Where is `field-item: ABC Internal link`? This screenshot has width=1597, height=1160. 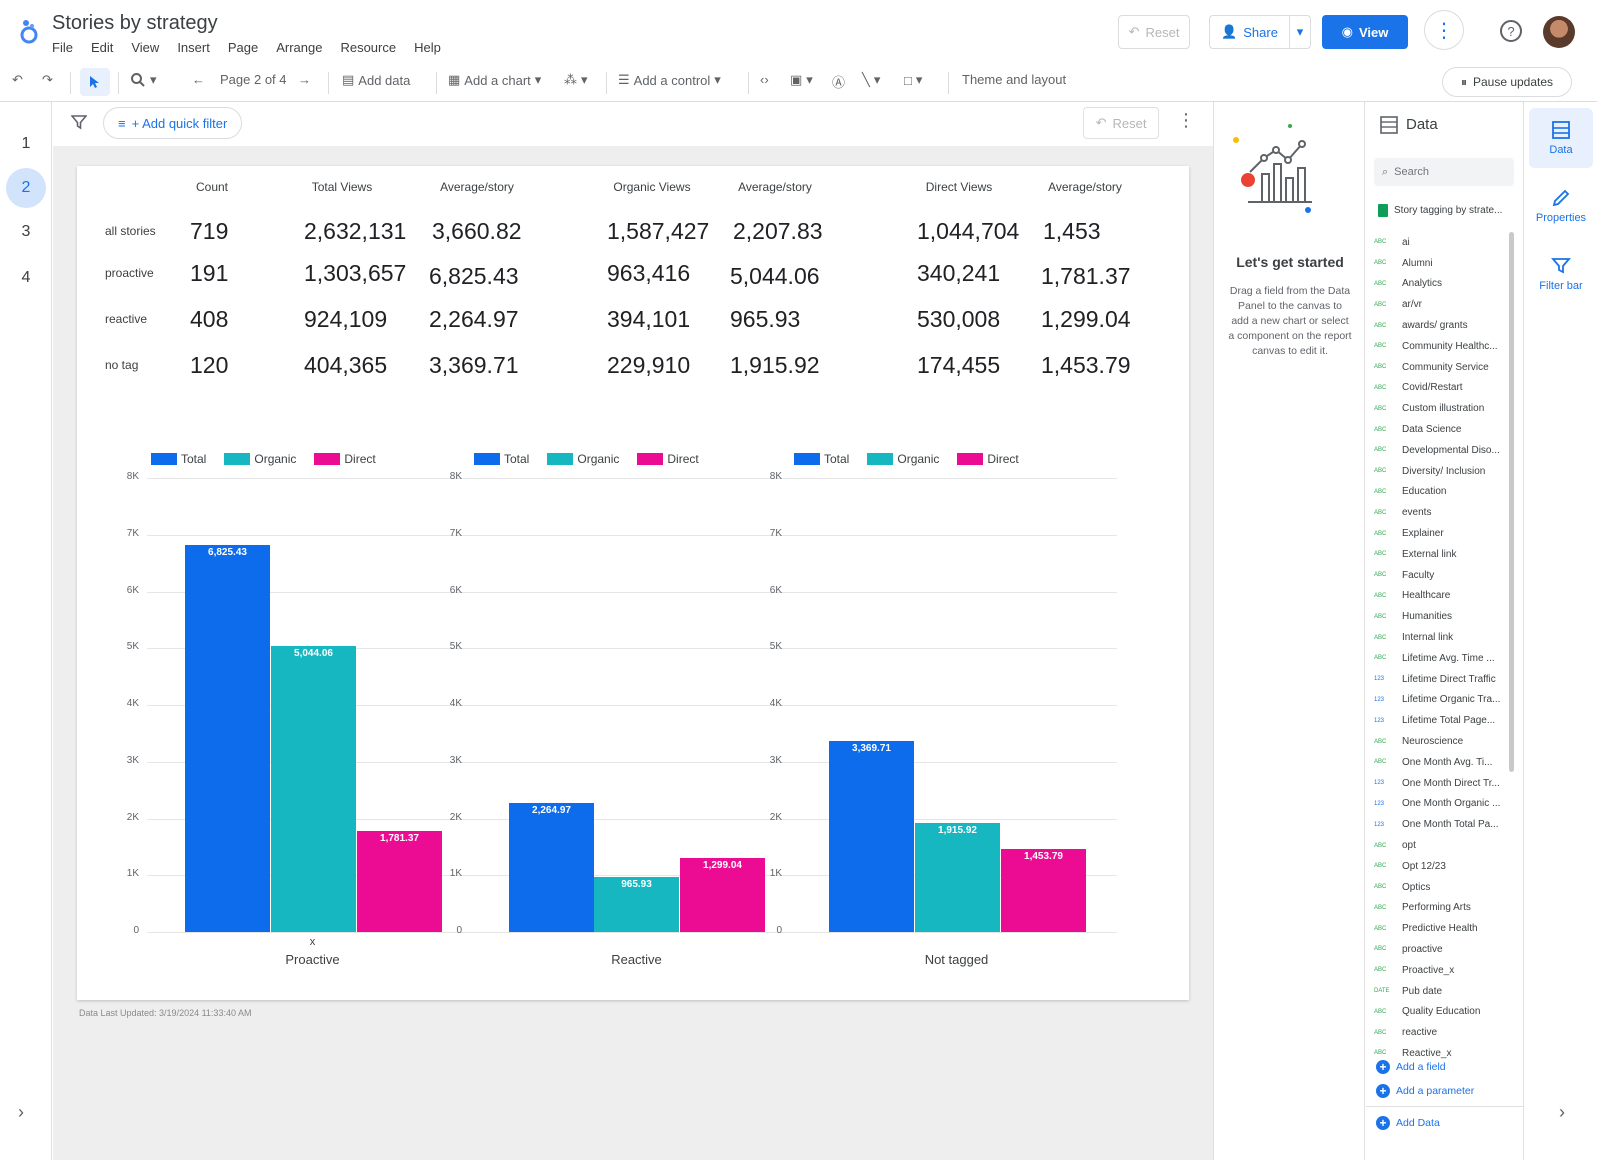 field-item: ABC Internal link is located at coordinates (1439, 637).